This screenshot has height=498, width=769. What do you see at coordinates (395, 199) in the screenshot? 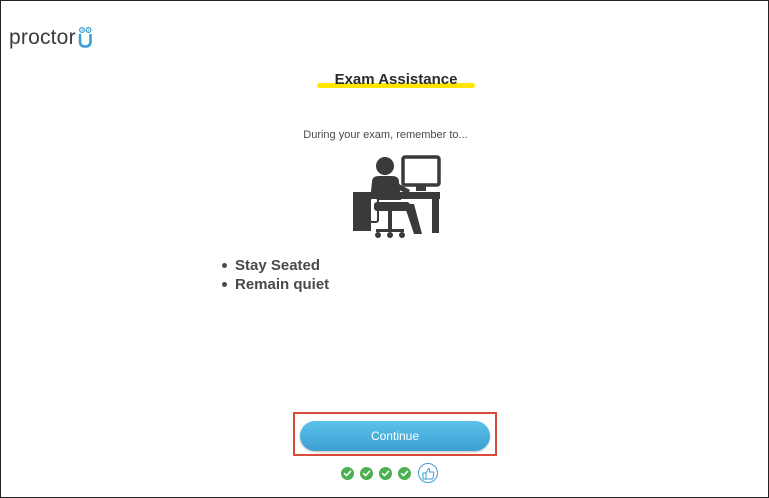
I see `person-at-desk-icon` at bounding box center [395, 199].